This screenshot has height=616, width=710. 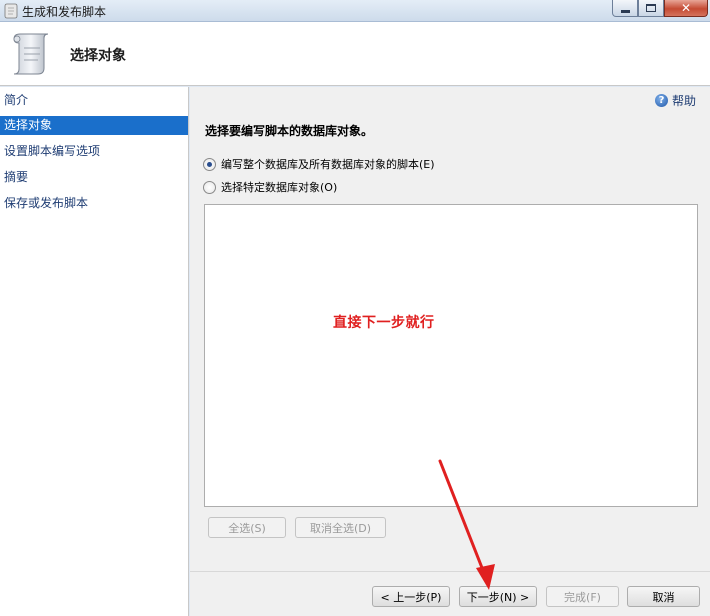 What do you see at coordinates (209, 187) in the screenshot?
I see `radio-specific-objects` at bounding box center [209, 187].